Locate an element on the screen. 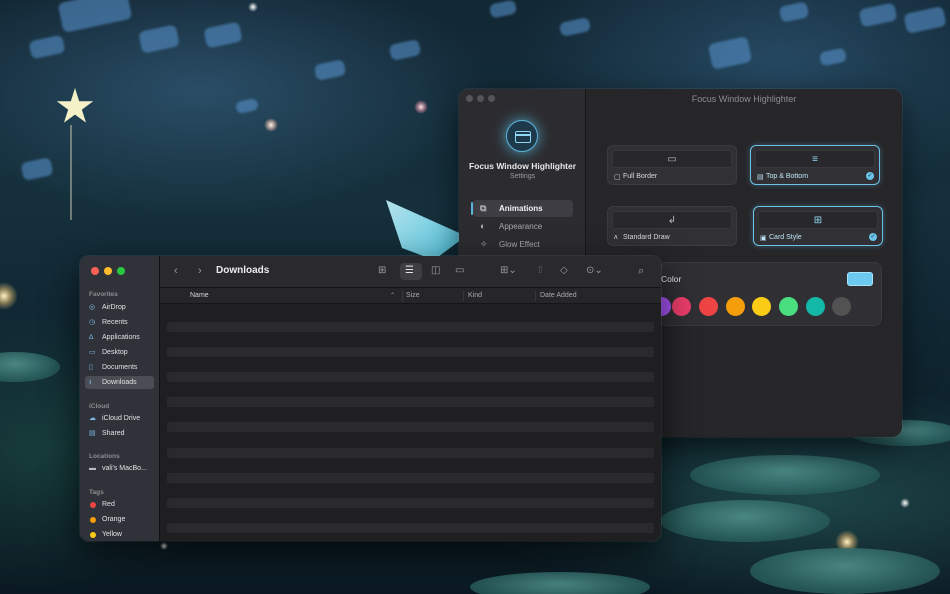 This screenshot has width=950, height=594. column-date-added: Date Added is located at coordinates (558, 295).